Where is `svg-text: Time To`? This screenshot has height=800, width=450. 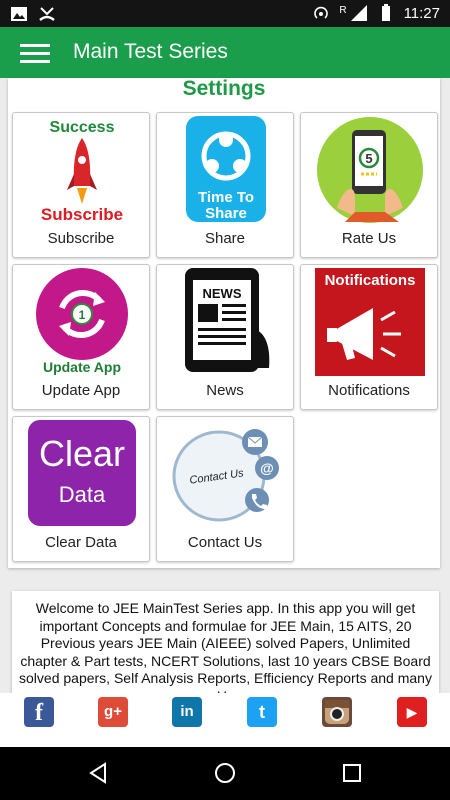 svg-text: Time To is located at coordinates (226, 197).